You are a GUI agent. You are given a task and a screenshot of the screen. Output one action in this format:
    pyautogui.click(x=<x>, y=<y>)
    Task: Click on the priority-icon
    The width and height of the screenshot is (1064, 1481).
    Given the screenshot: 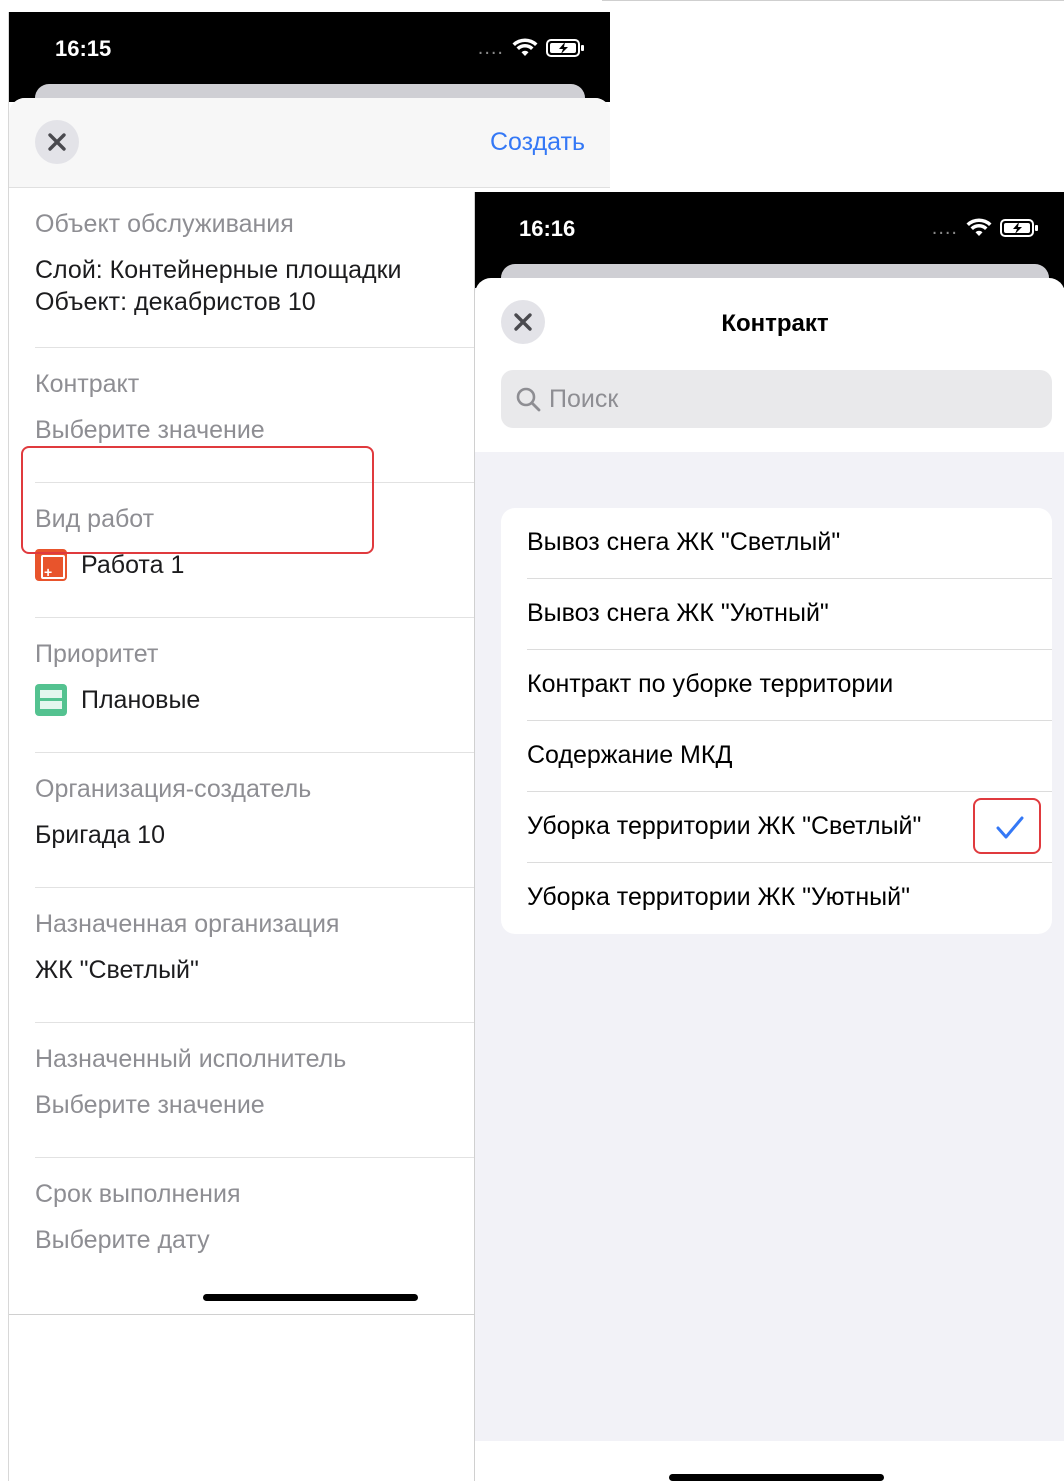 What is the action you would take?
    pyautogui.click(x=51, y=700)
    